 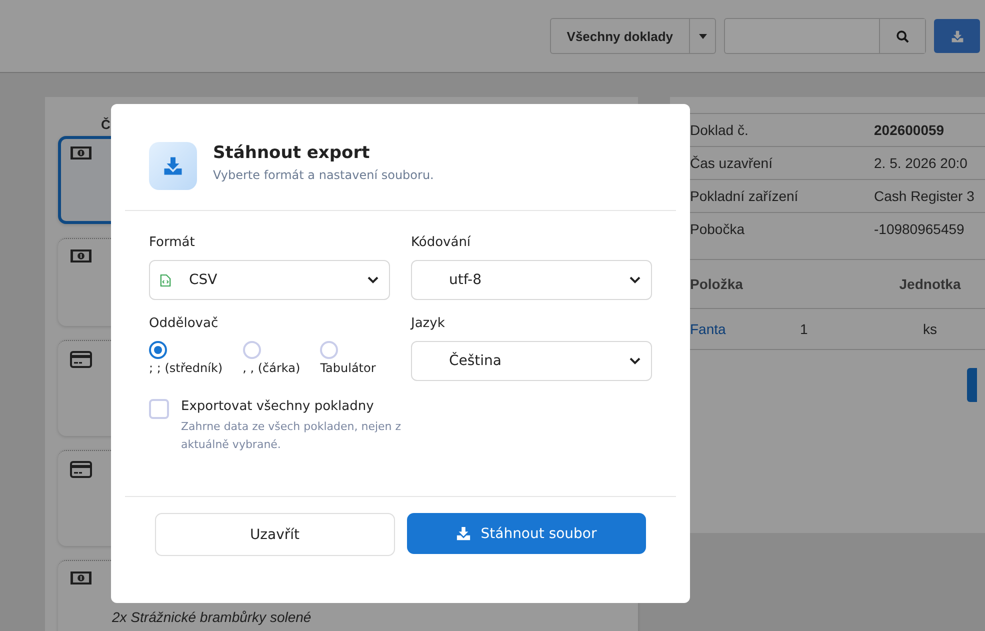 I want to click on close-button: Uzavřít, so click(x=274, y=534).